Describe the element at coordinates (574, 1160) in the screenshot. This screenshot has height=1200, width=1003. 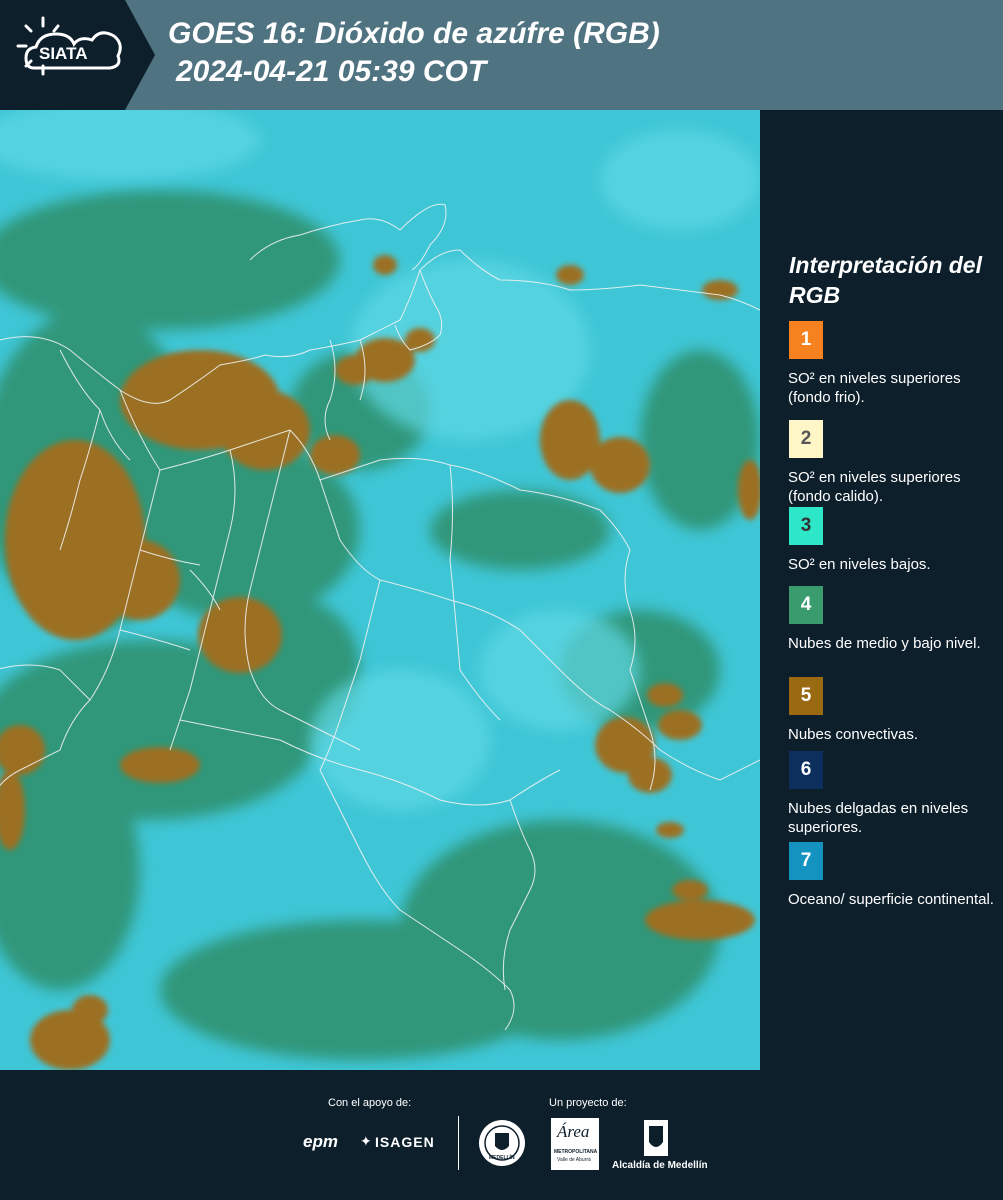
I see `area-logo-sub2: Valle de Aburrá` at that location.